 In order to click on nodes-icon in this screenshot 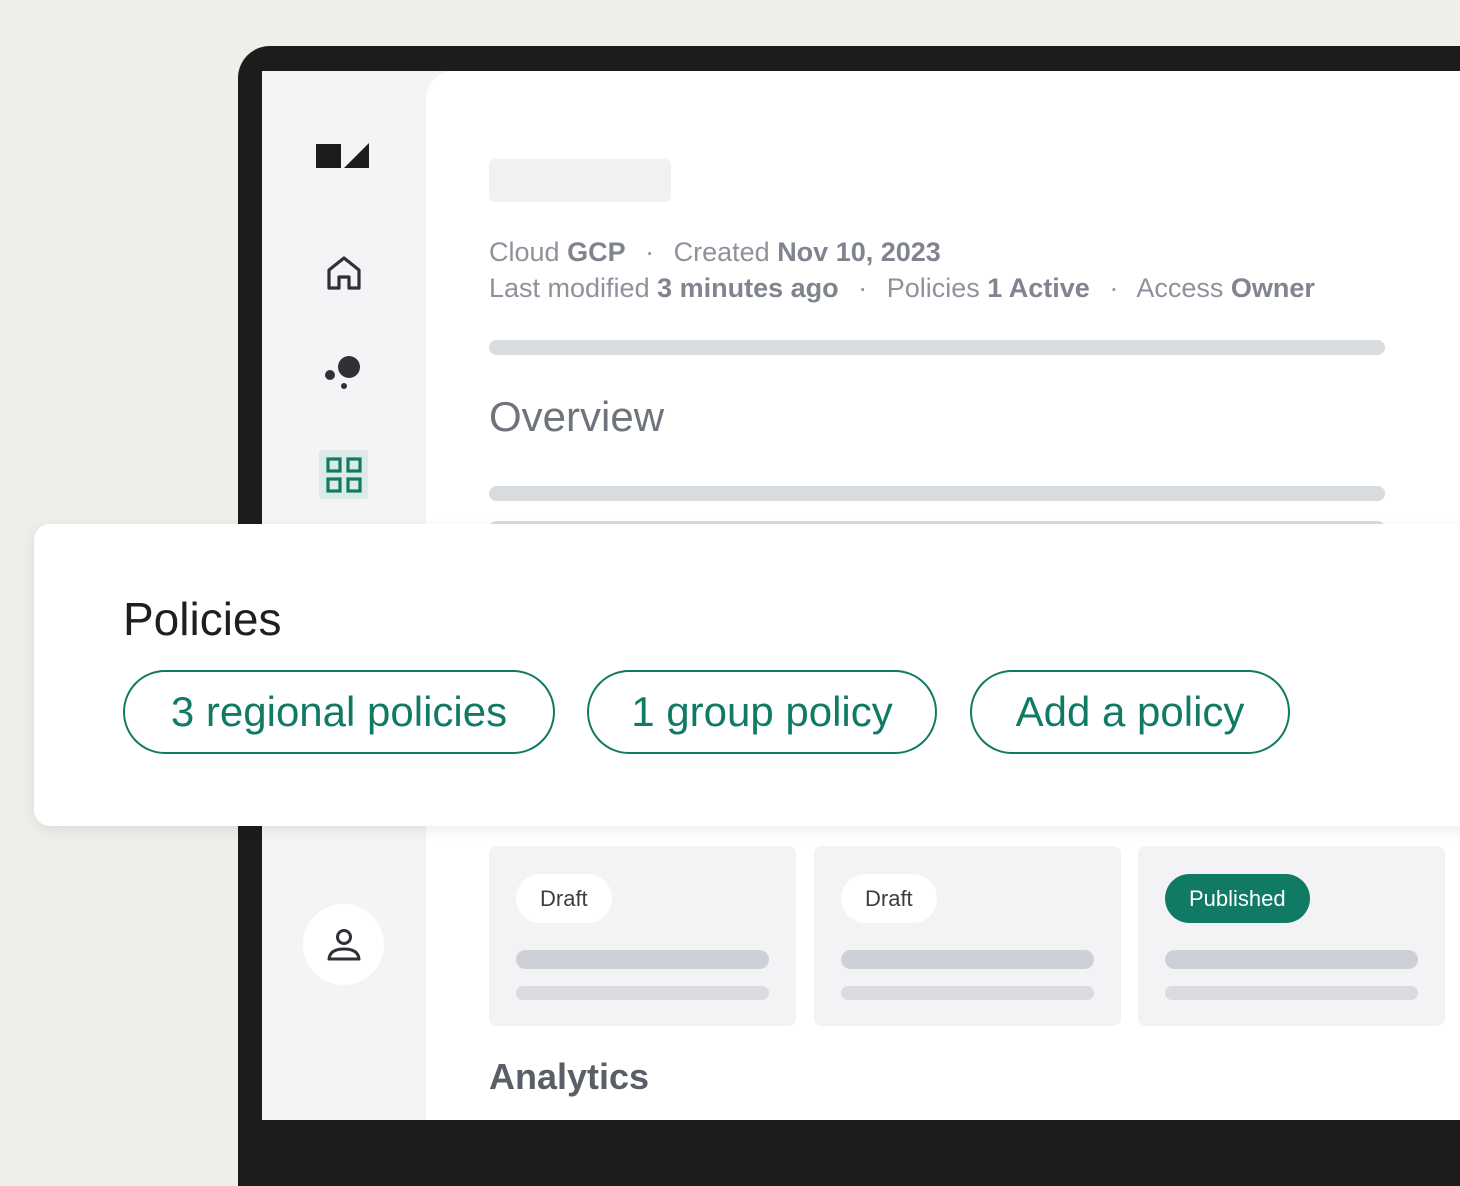, I will do `click(344, 373)`.